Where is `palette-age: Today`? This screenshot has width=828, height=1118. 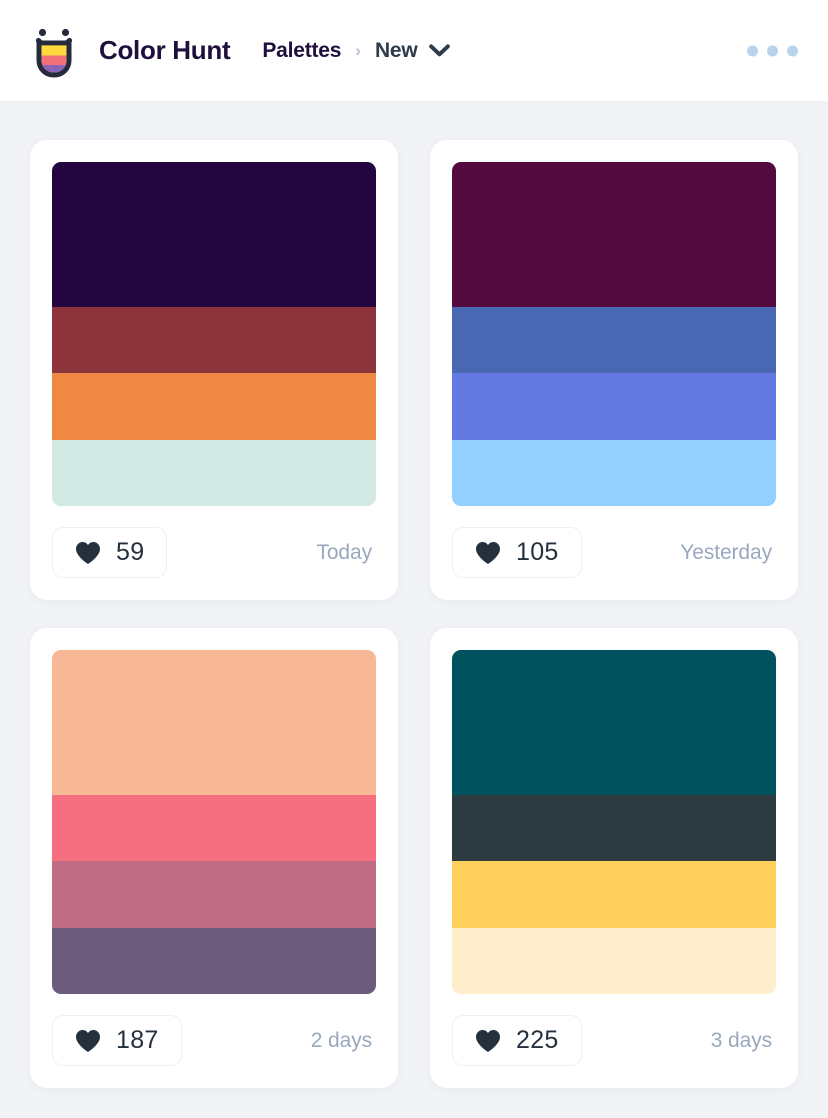 palette-age: Today is located at coordinates (344, 552).